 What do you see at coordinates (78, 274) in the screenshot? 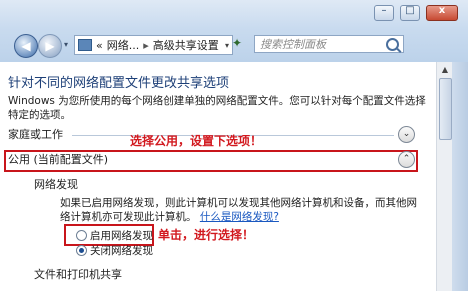
I see `file-printer-sharing-heading: 文件和打印机共享` at bounding box center [78, 274].